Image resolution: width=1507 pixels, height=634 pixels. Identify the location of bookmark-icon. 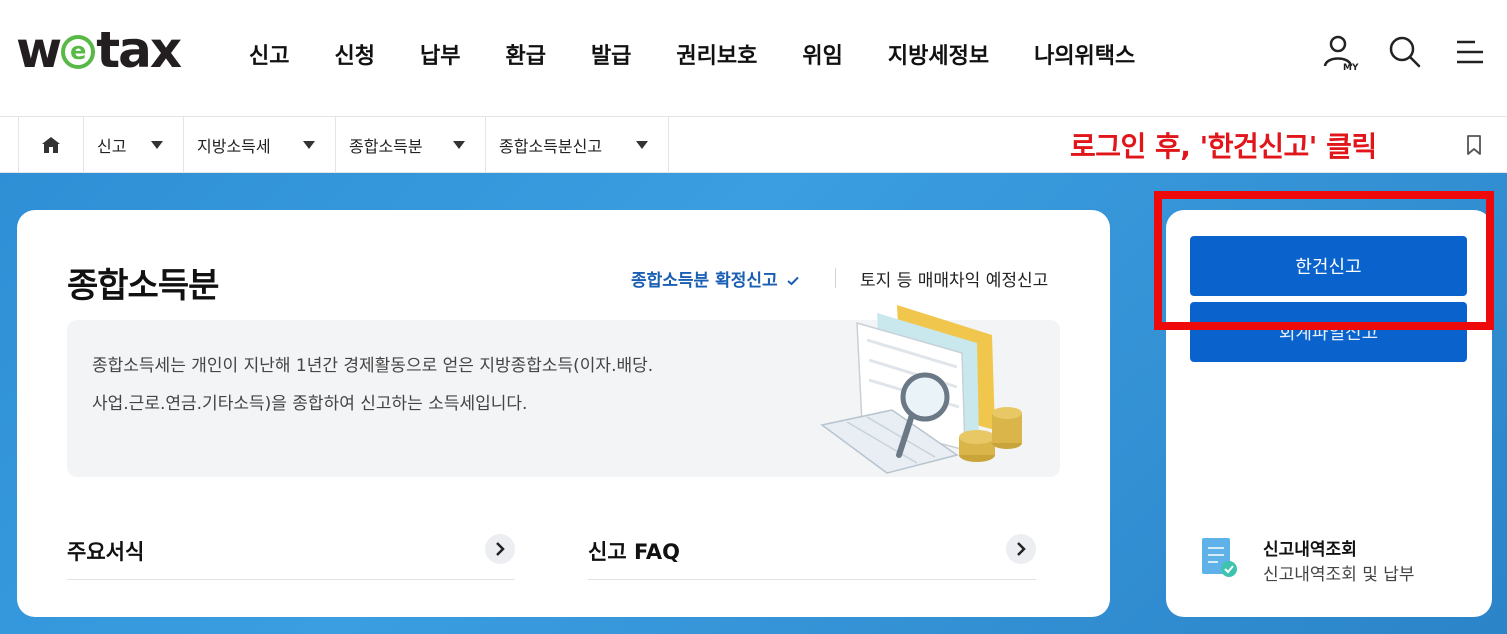
(1474, 145).